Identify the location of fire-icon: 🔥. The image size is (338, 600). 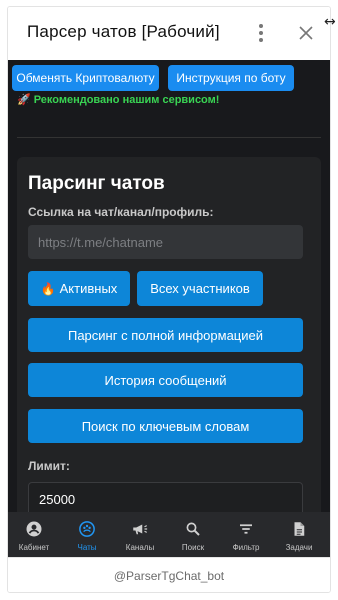
(48, 288).